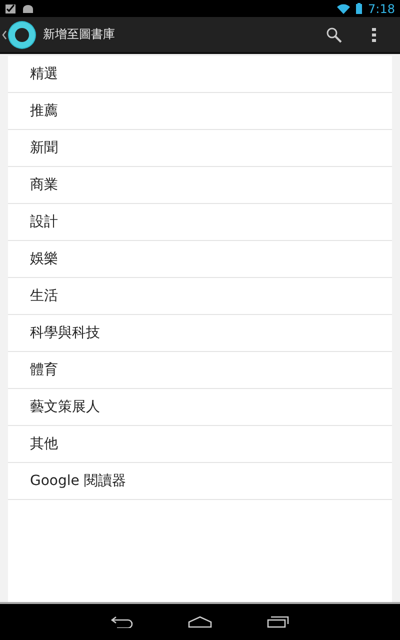  I want to click on search-icon, so click(334, 34).